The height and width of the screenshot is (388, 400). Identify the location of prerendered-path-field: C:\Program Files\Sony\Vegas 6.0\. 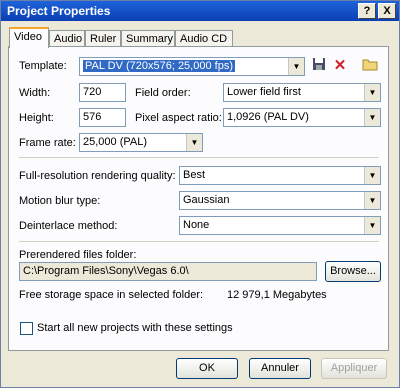
(168, 271).